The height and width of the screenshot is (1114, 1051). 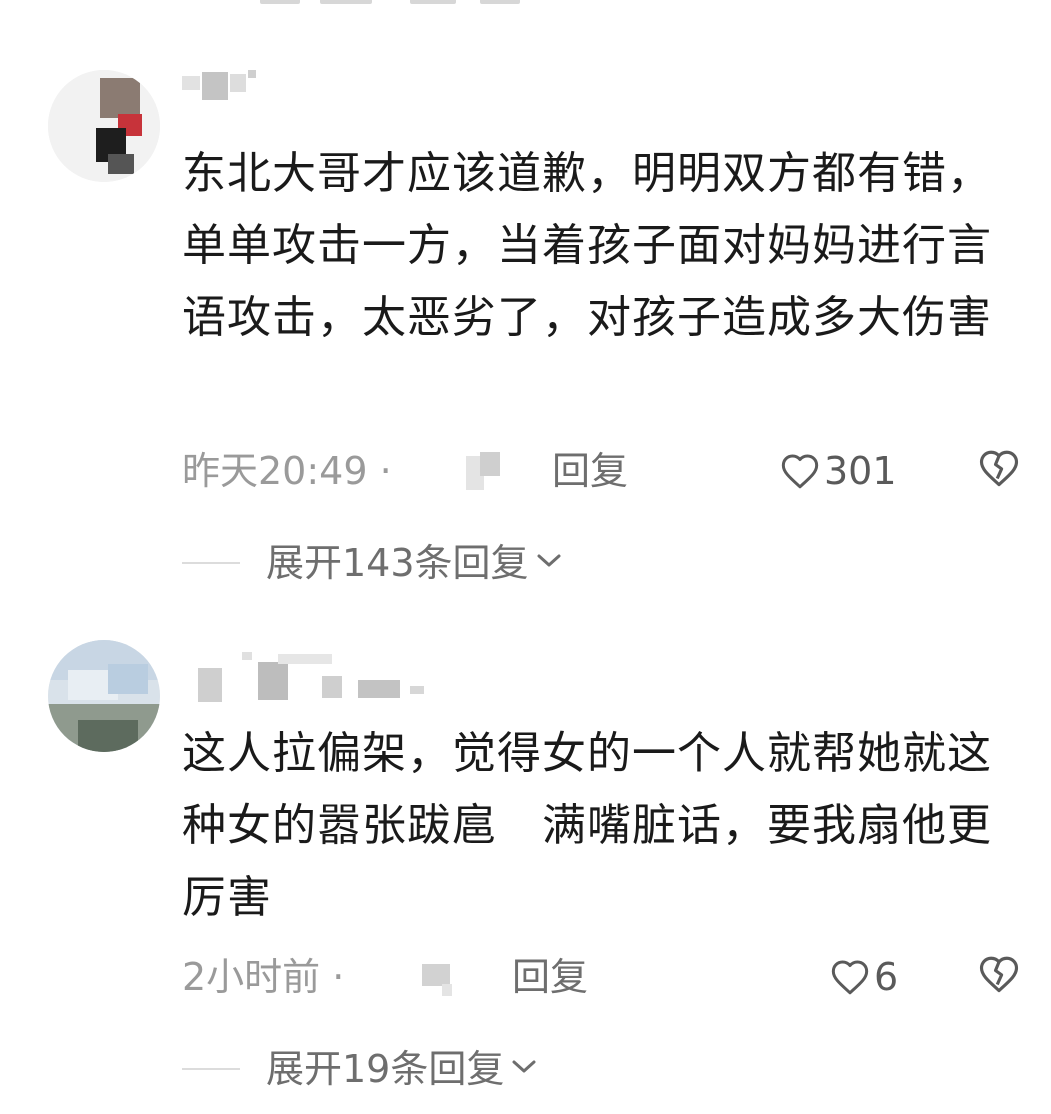 I want to click on previous-comment-fragment, so click(x=400, y=4).